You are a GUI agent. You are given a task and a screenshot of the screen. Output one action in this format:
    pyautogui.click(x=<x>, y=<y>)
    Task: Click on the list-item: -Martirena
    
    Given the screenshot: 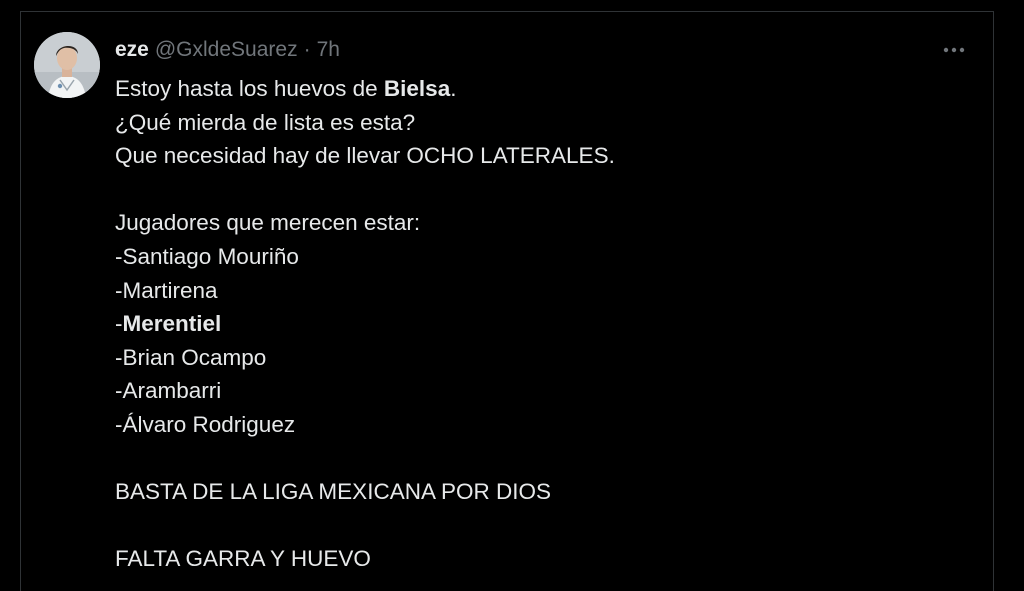 What is the action you would take?
    pyautogui.click(x=166, y=290)
    